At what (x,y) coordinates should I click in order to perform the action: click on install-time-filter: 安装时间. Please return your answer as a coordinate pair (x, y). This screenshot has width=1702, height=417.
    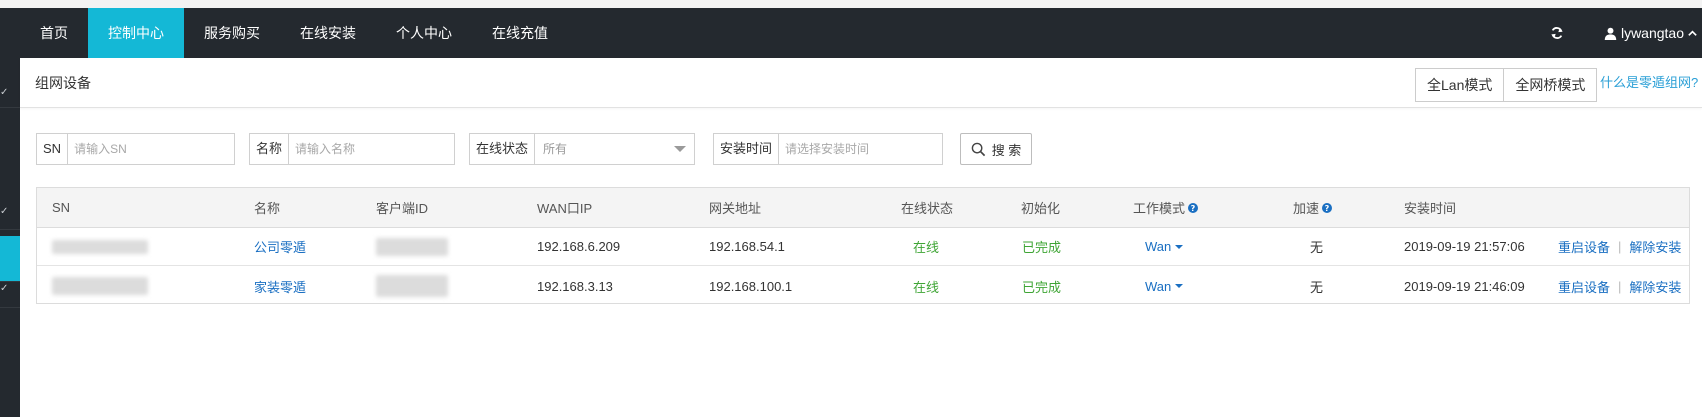
    Looking at the image, I should click on (828, 149).